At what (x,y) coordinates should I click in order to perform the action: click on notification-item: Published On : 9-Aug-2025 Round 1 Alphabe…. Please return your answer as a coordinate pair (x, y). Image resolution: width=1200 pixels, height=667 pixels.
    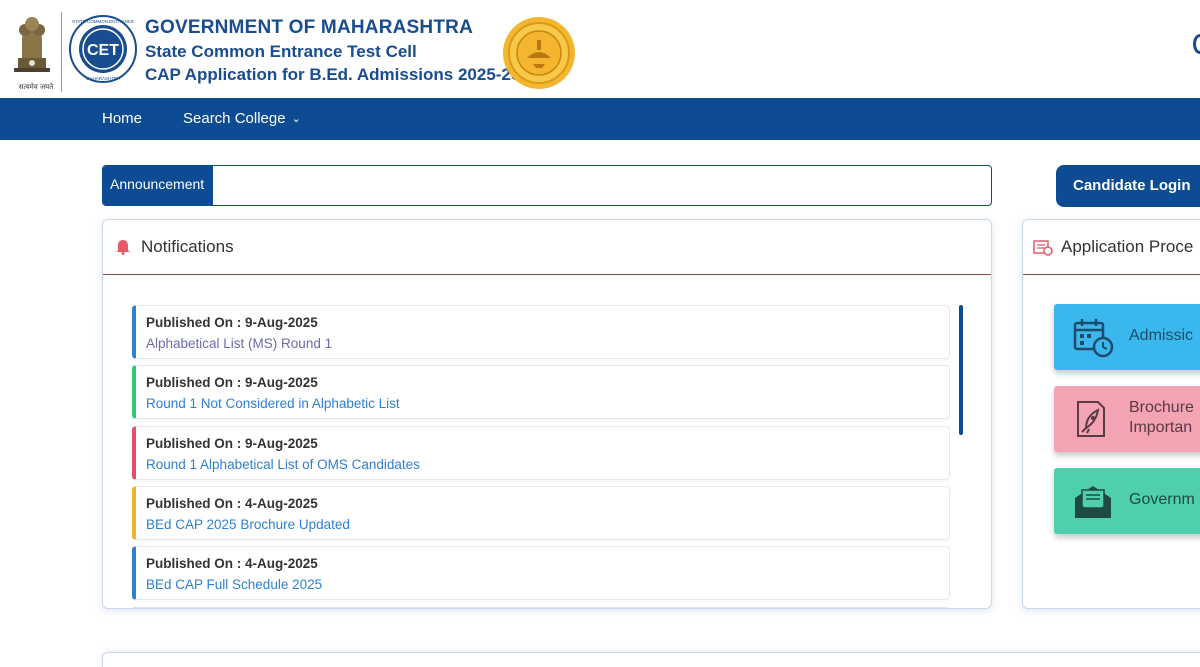
    Looking at the image, I should click on (541, 452).